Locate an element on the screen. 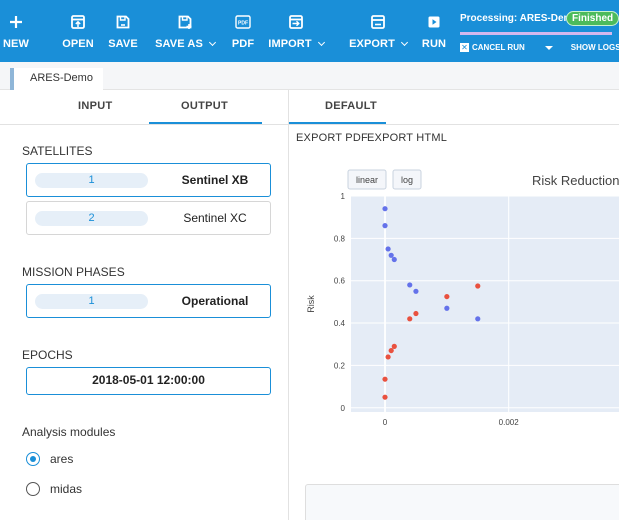  import-label: IMPORT is located at coordinates (290, 44).